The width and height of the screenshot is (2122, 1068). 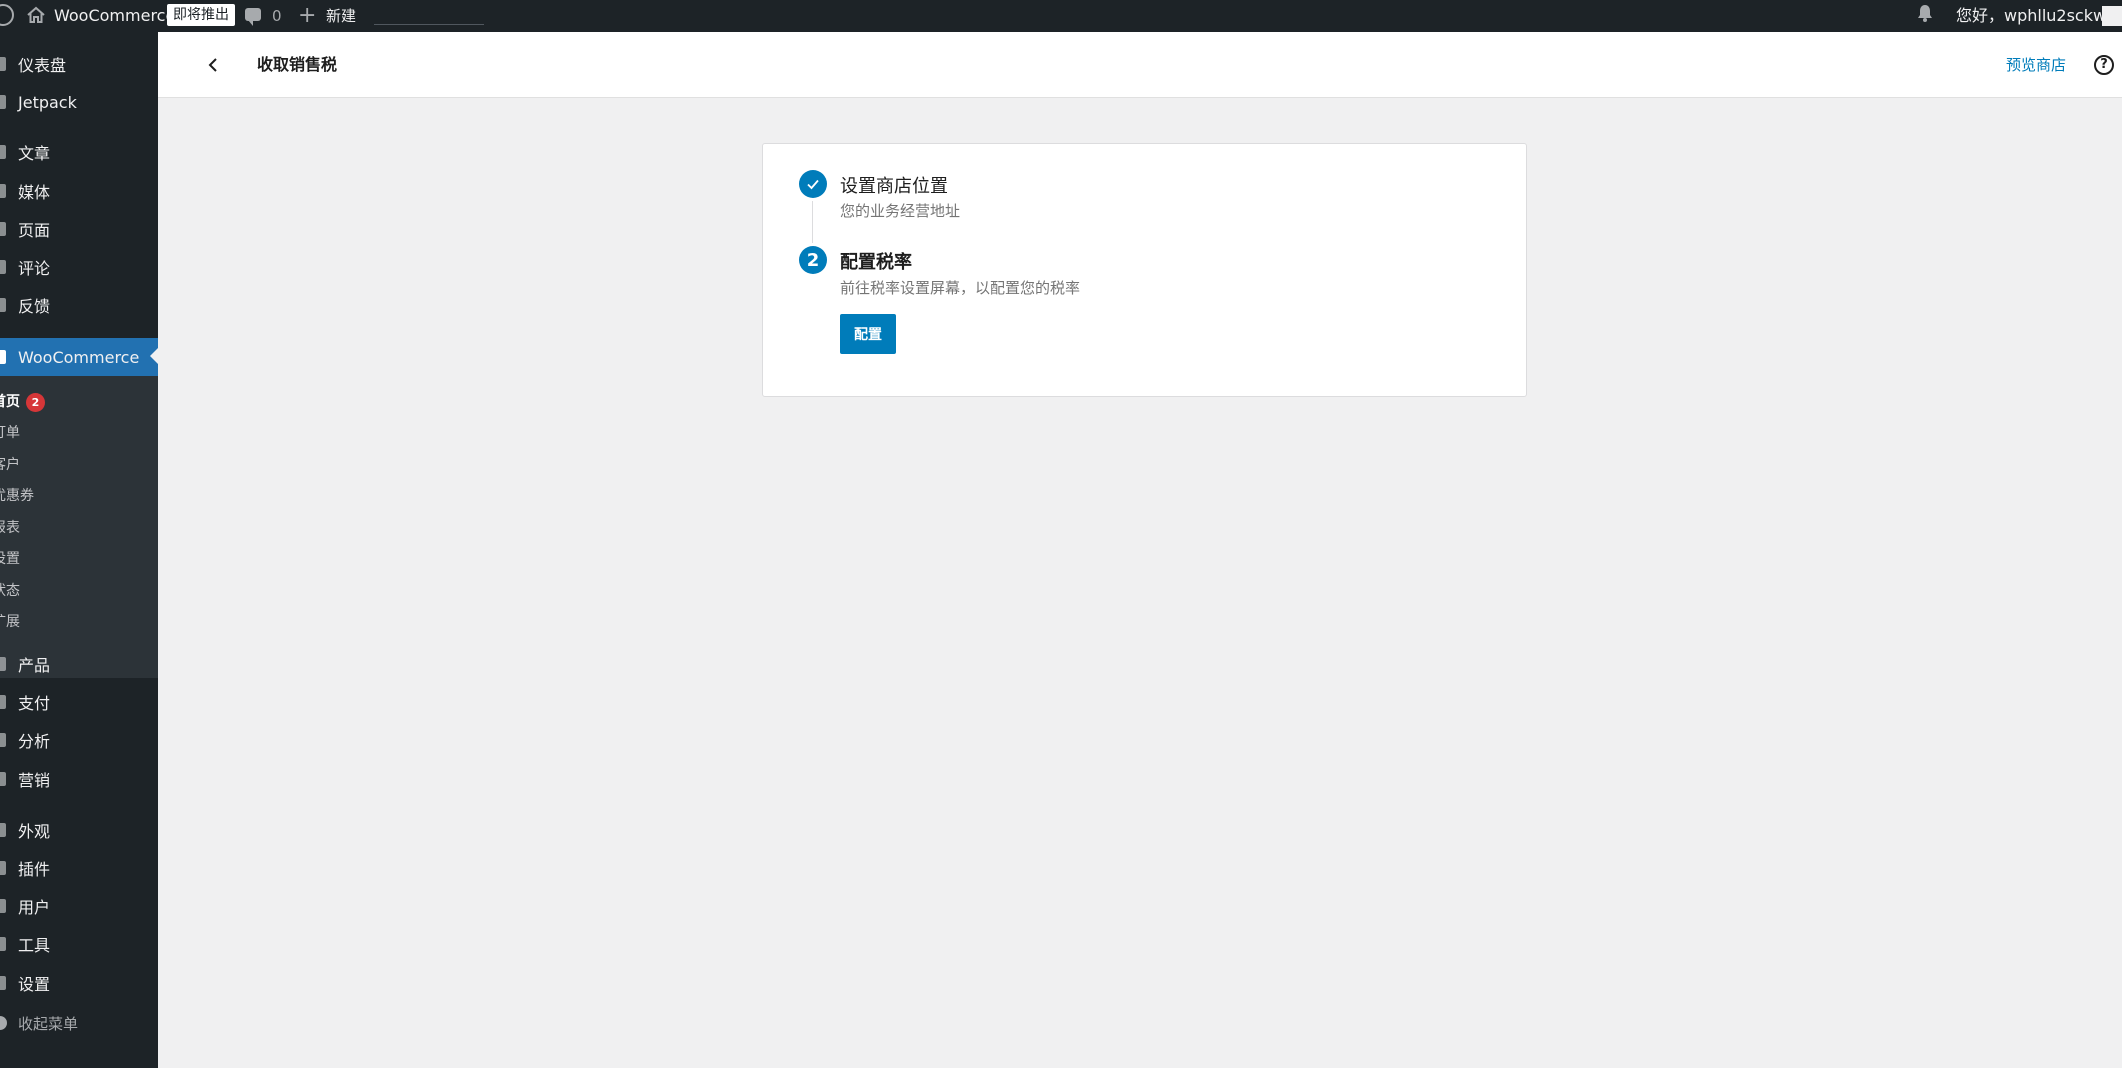 I want to click on woocommerce-icon, so click(x=3, y=357).